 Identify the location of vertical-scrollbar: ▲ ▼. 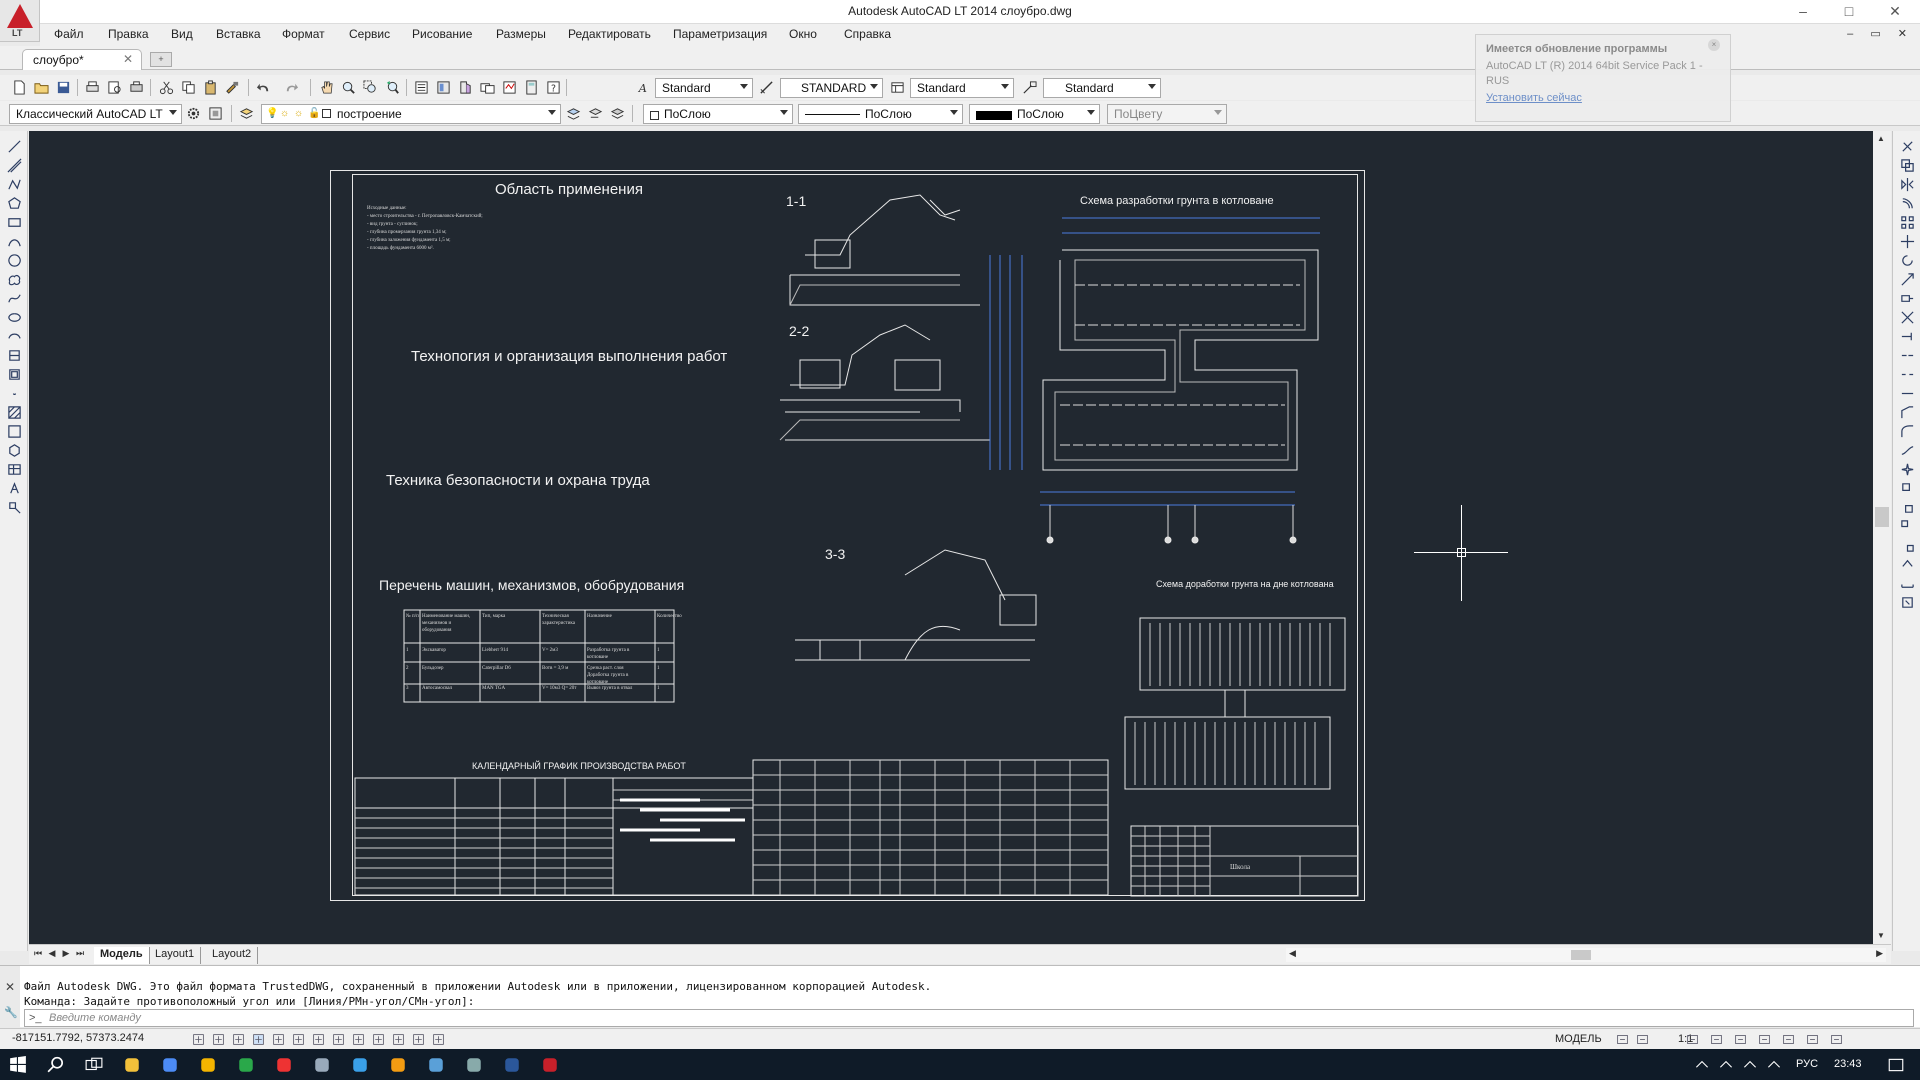
(1882, 537).